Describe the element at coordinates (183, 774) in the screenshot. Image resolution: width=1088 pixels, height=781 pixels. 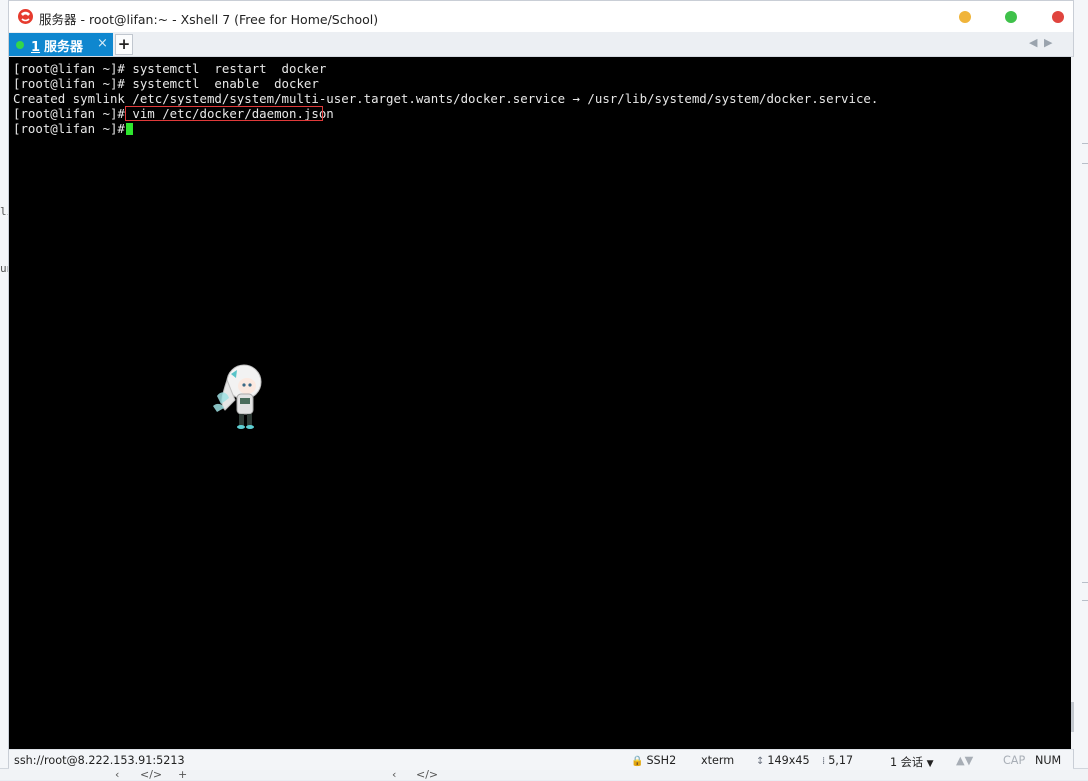
I see `plus-icon: +` at that location.